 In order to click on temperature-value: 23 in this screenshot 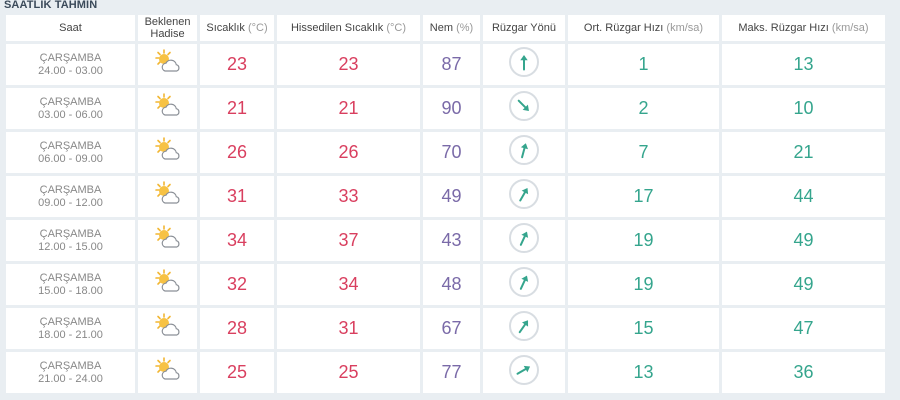, I will do `click(237, 64)`.